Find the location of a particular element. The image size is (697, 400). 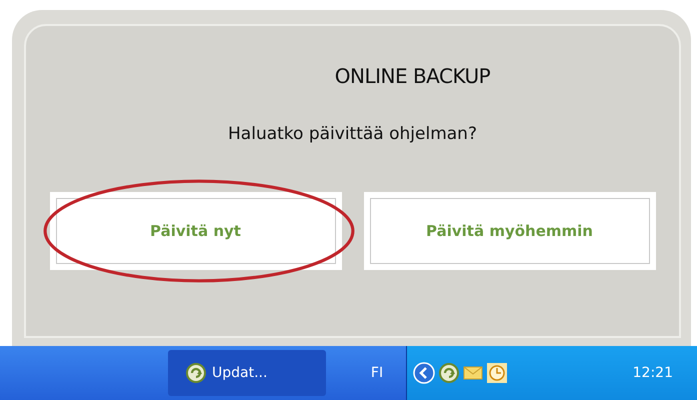

language-indicator: FI is located at coordinates (377, 373).